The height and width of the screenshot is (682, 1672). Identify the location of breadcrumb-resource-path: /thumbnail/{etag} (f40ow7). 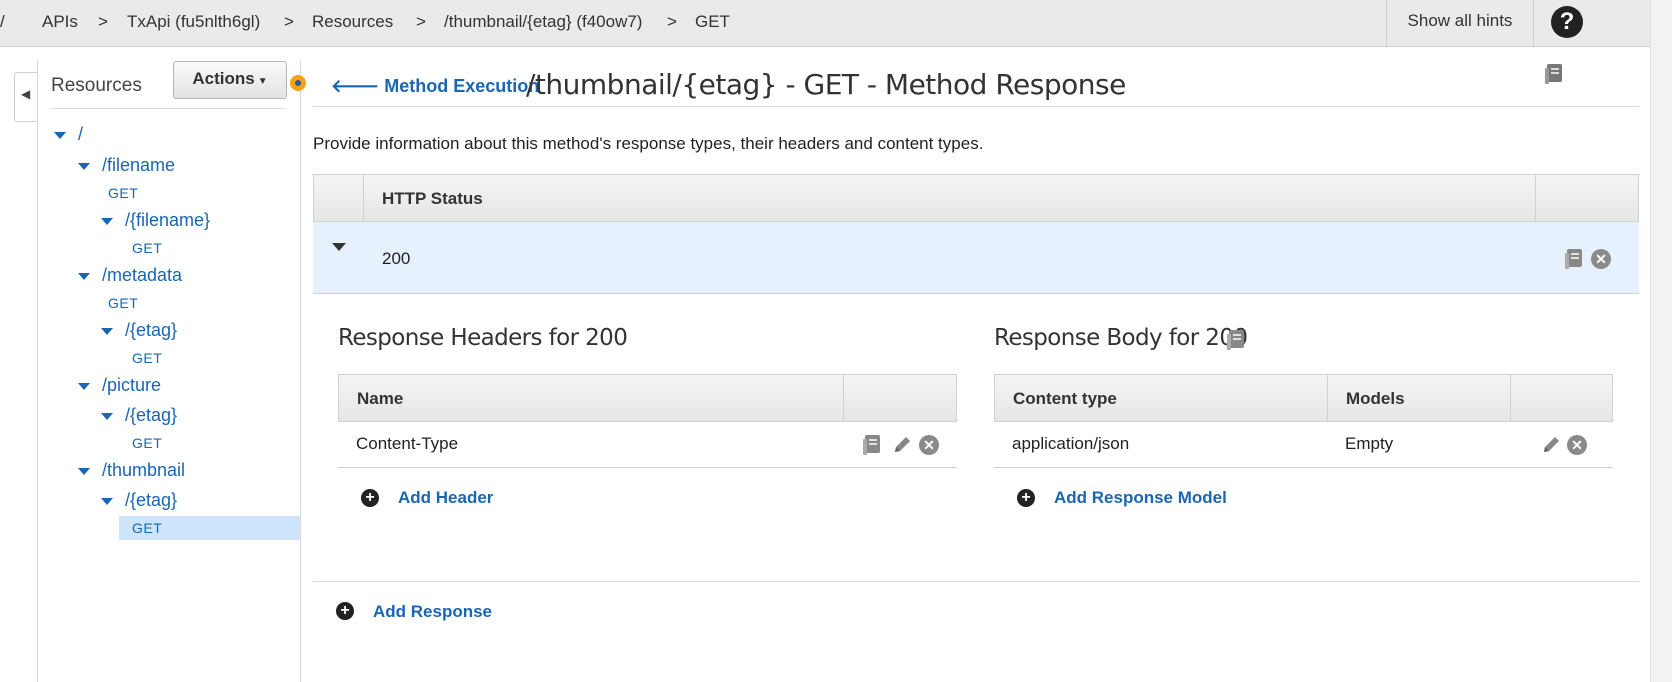
(543, 22).